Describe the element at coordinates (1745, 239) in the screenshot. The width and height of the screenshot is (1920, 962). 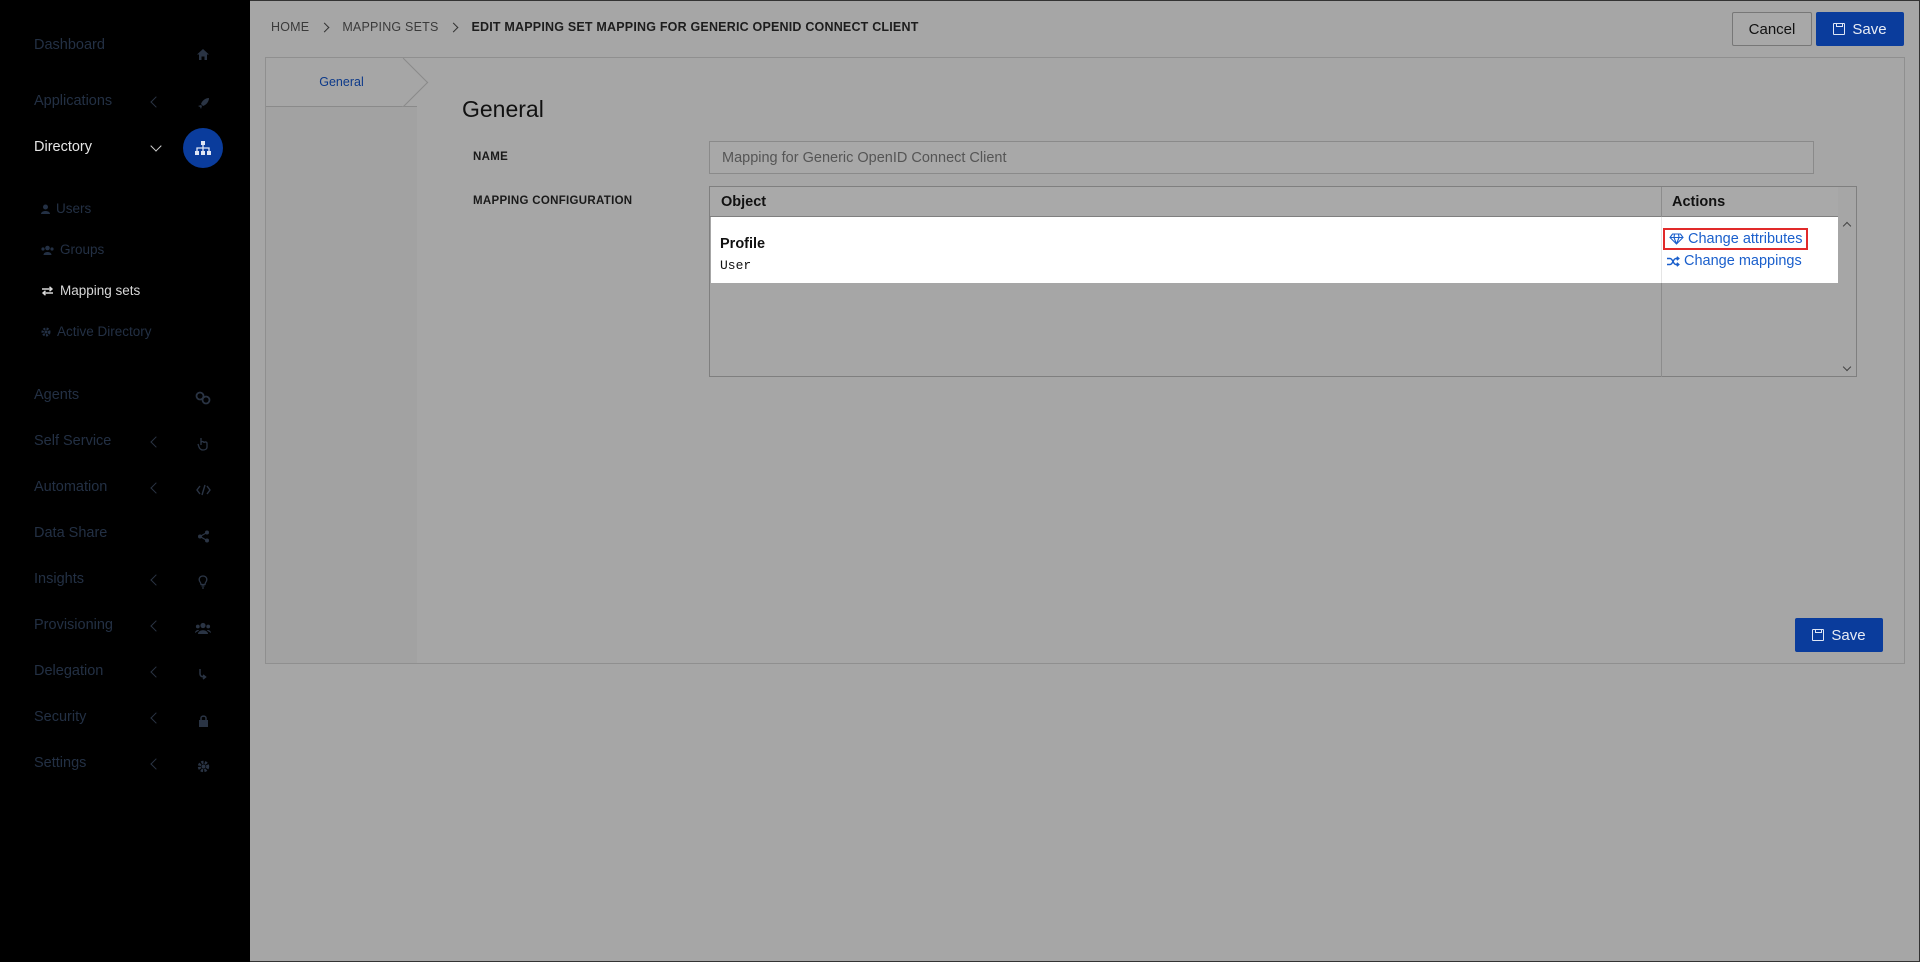
I see `change-attributes-label: Change attributes` at that location.